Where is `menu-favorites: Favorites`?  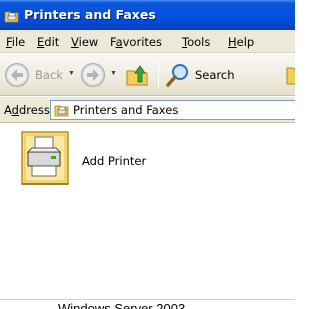
menu-favorites: Favorites is located at coordinates (136, 42).